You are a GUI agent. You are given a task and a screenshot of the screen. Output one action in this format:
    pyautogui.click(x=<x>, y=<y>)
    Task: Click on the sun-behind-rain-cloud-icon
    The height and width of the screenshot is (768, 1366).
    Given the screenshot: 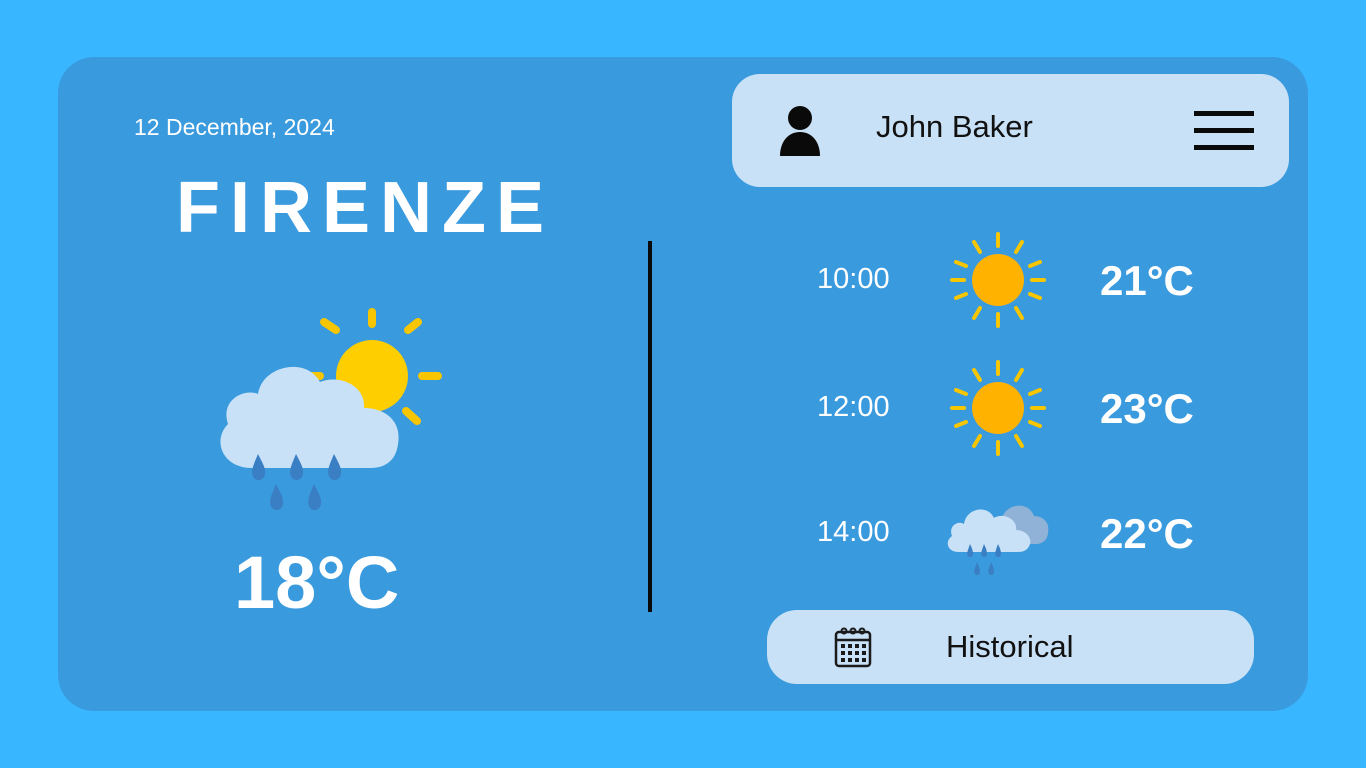 What is the action you would take?
    pyautogui.click(x=331, y=409)
    